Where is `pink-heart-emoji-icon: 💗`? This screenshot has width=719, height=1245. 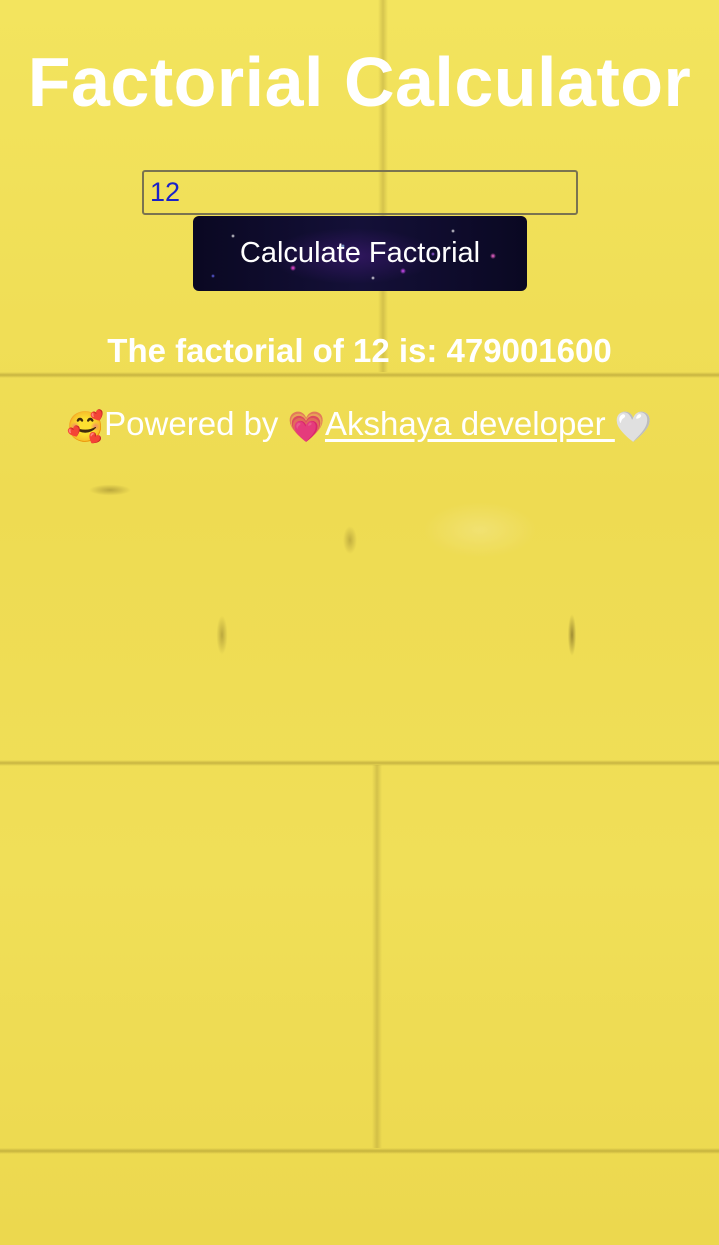
pink-heart-emoji-icon: 💗 is located at coordinates (306, 427).